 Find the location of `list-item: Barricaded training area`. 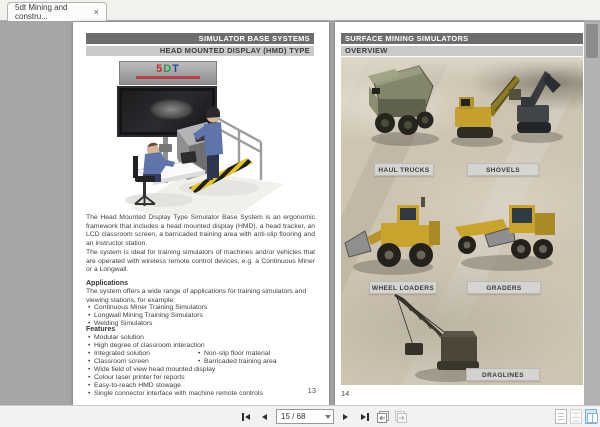

list-item: Barricaded training area is located at coordinates (254, 362).